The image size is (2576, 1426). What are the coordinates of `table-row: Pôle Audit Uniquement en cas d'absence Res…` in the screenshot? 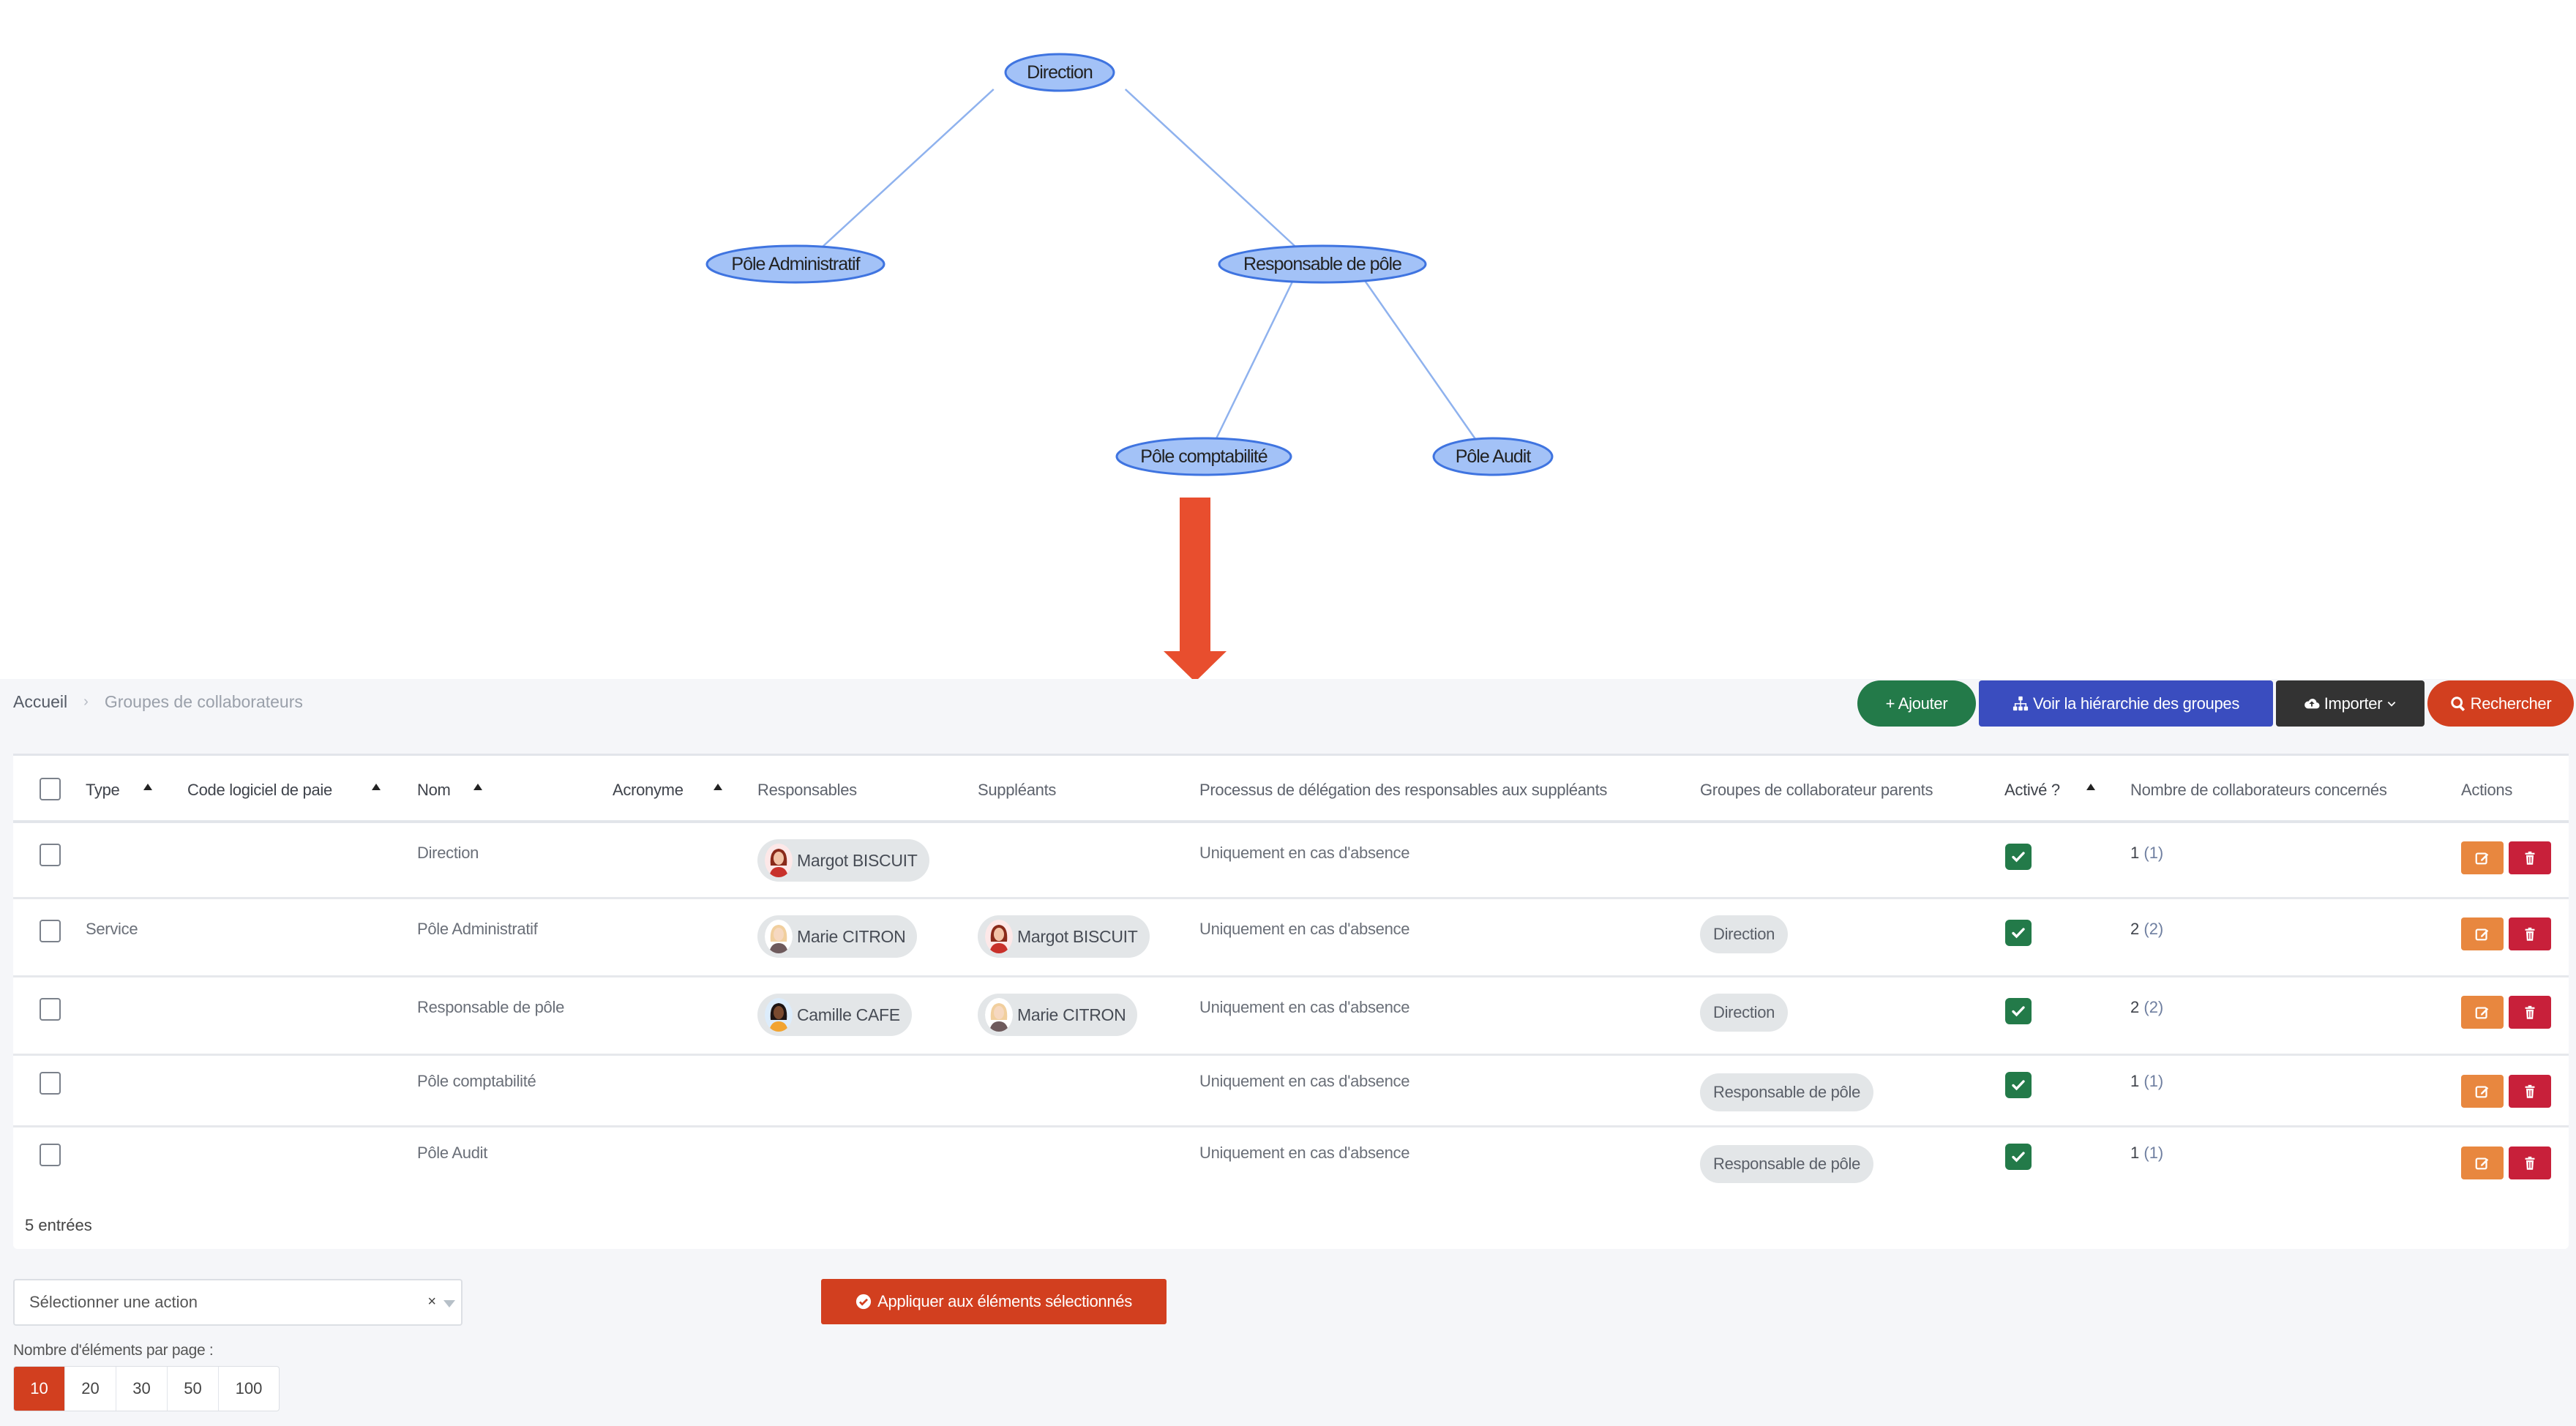 It's located at (1291, 1164).